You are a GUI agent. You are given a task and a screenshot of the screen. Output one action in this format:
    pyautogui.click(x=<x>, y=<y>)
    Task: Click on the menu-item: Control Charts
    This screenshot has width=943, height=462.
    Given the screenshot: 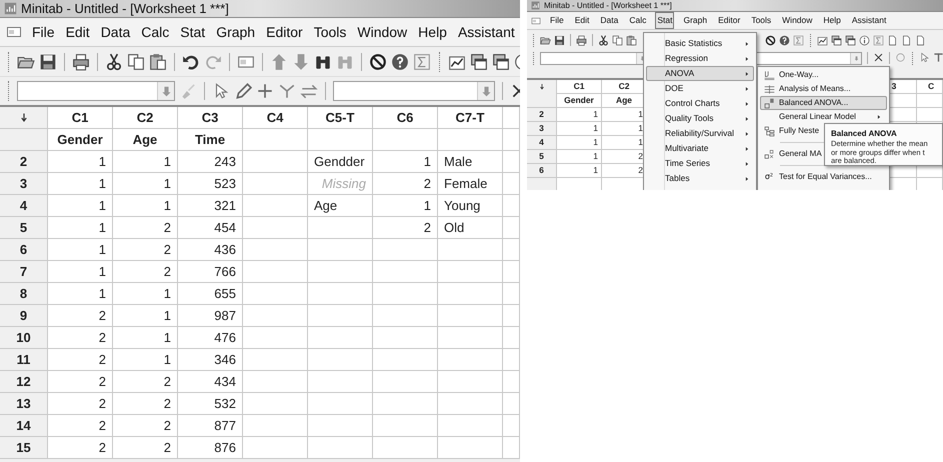 What is the action you would take?
    pyautogui.click(x=700, y=103)
    